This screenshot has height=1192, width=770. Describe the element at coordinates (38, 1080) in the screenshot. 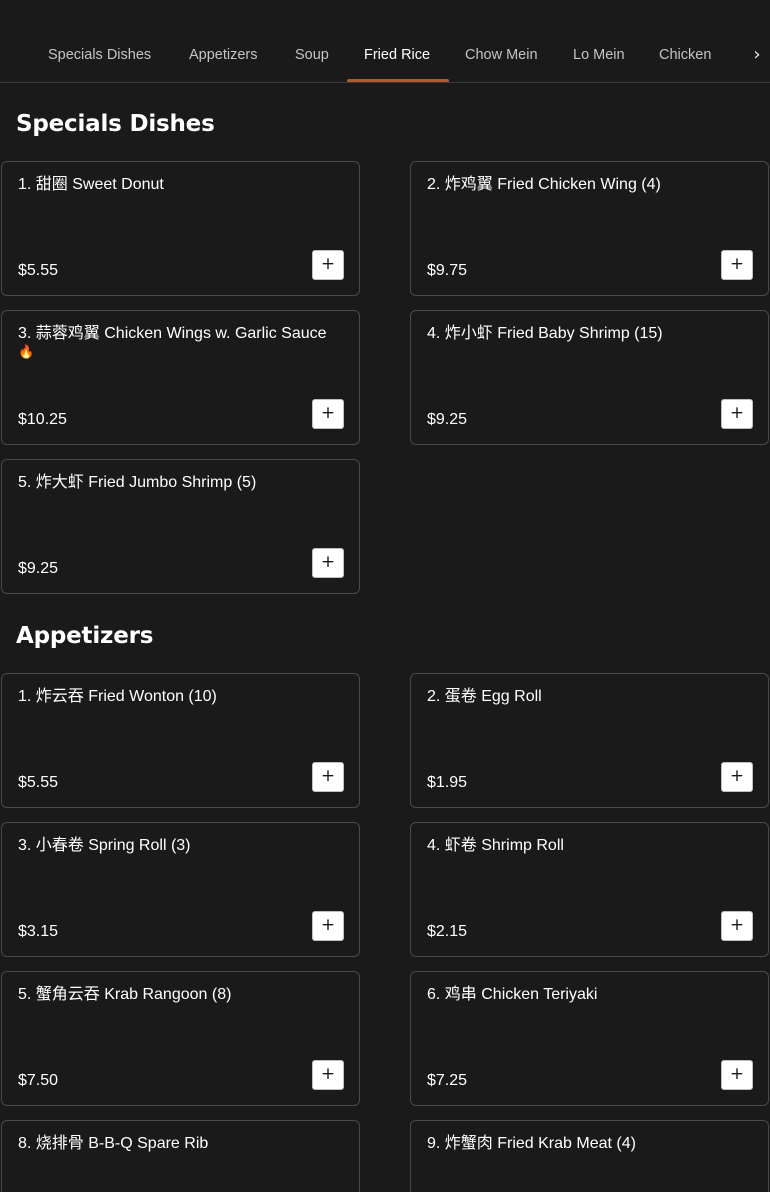

I see `menu-item-price: $7.50` at that location.